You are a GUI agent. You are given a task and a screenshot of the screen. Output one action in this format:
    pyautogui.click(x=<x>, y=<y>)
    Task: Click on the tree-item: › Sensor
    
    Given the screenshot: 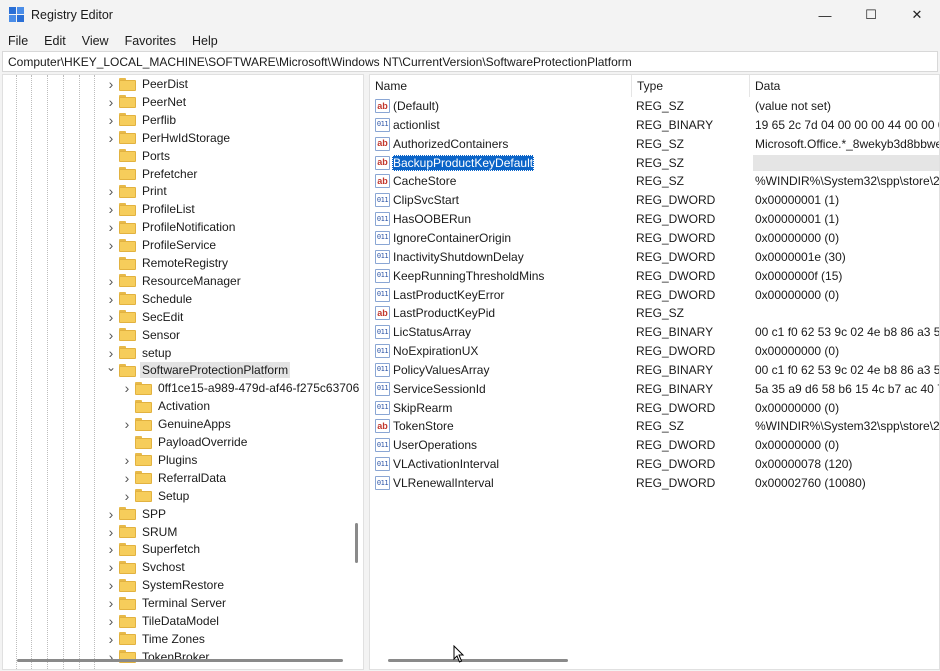 What is the action you would take?
    pyautogui.click(x=183, y=335)
    